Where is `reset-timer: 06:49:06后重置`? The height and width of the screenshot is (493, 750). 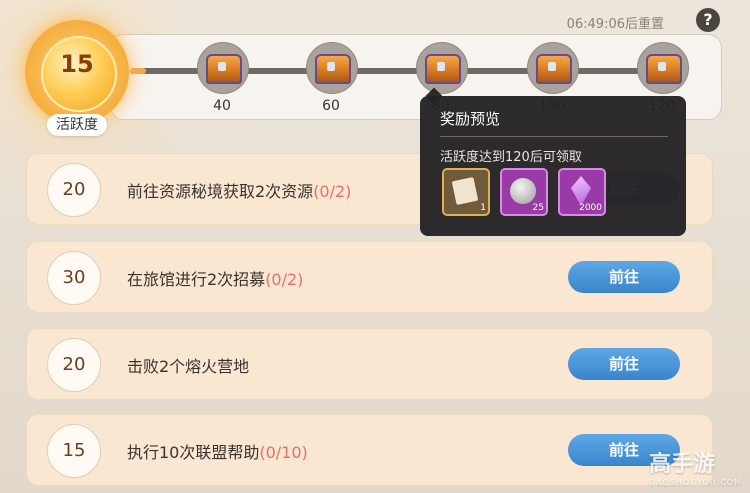 reset-timer: 06:49:06后重置 is located at coordinates (615, 24).